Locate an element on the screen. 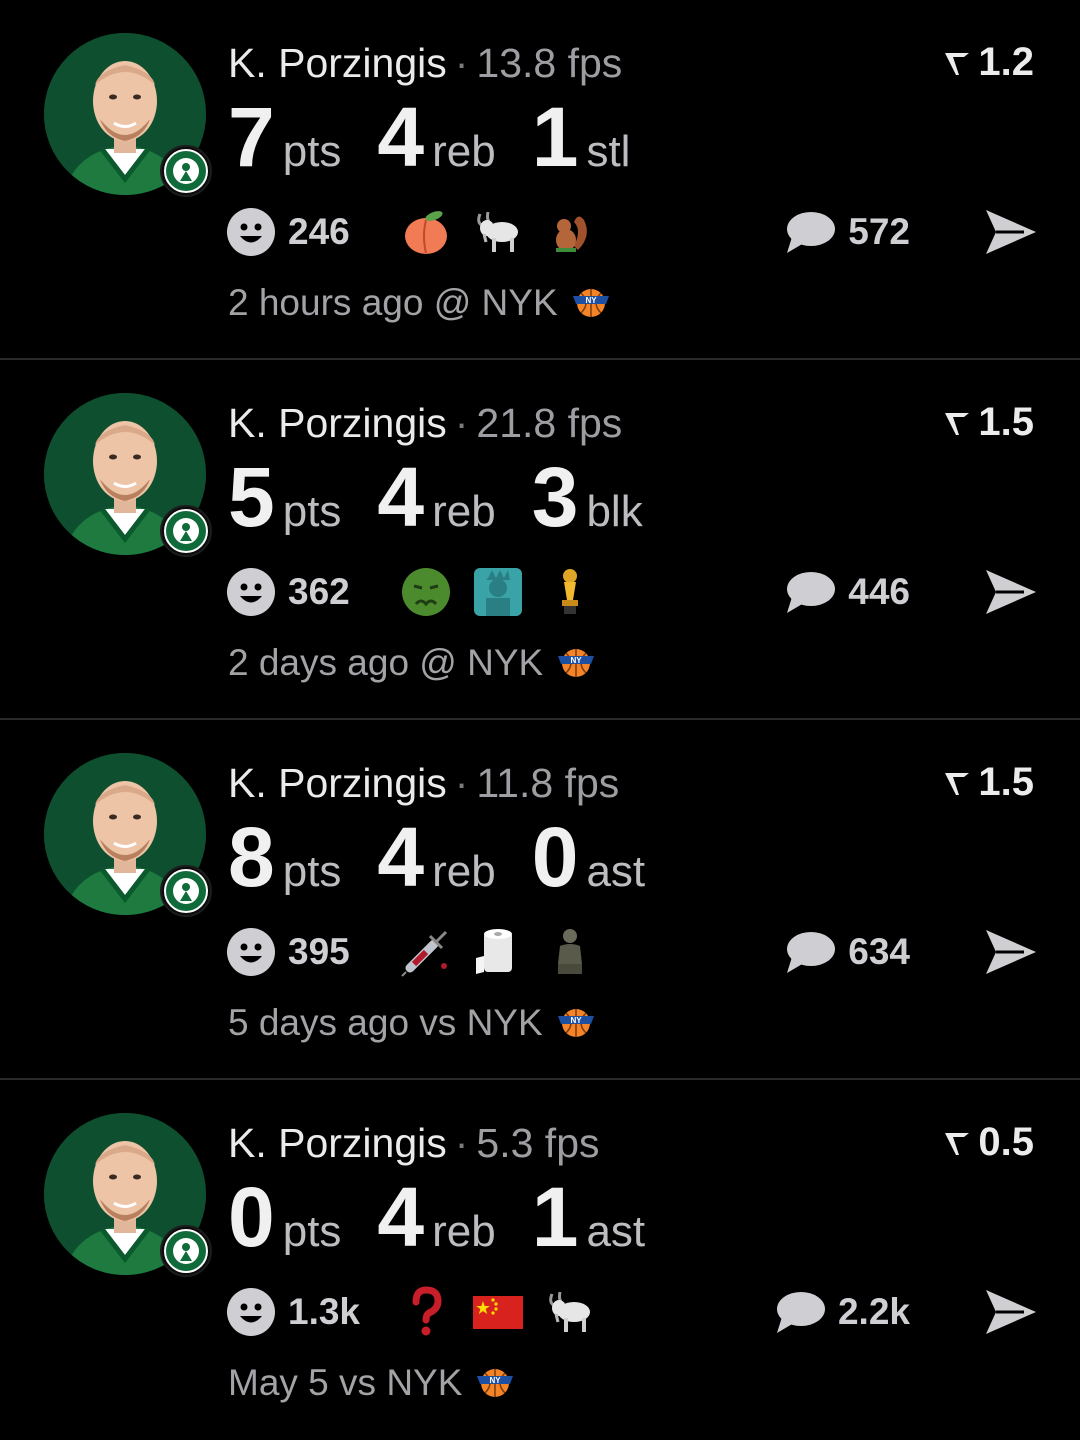 This screenshot has width=1080, height=1440. comments-button: 2.2k is located at coordinates (842, 1312).